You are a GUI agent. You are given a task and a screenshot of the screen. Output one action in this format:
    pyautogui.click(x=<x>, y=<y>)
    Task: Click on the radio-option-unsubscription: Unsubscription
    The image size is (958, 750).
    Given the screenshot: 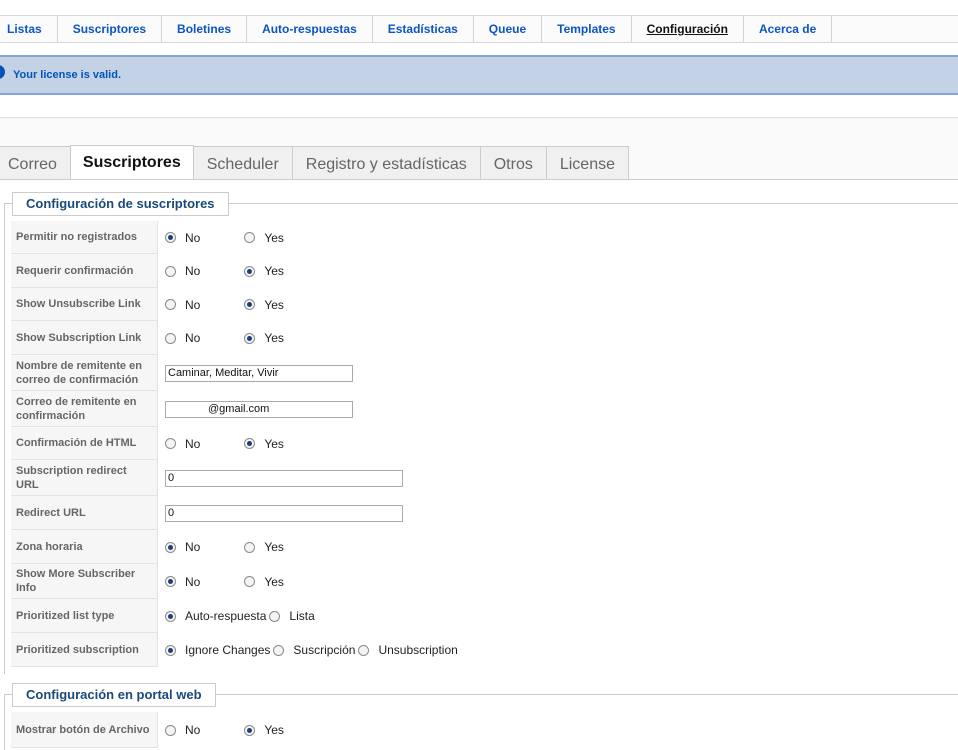 What is the action you would take?
    pyautogui.click(x=408, y=650)
    